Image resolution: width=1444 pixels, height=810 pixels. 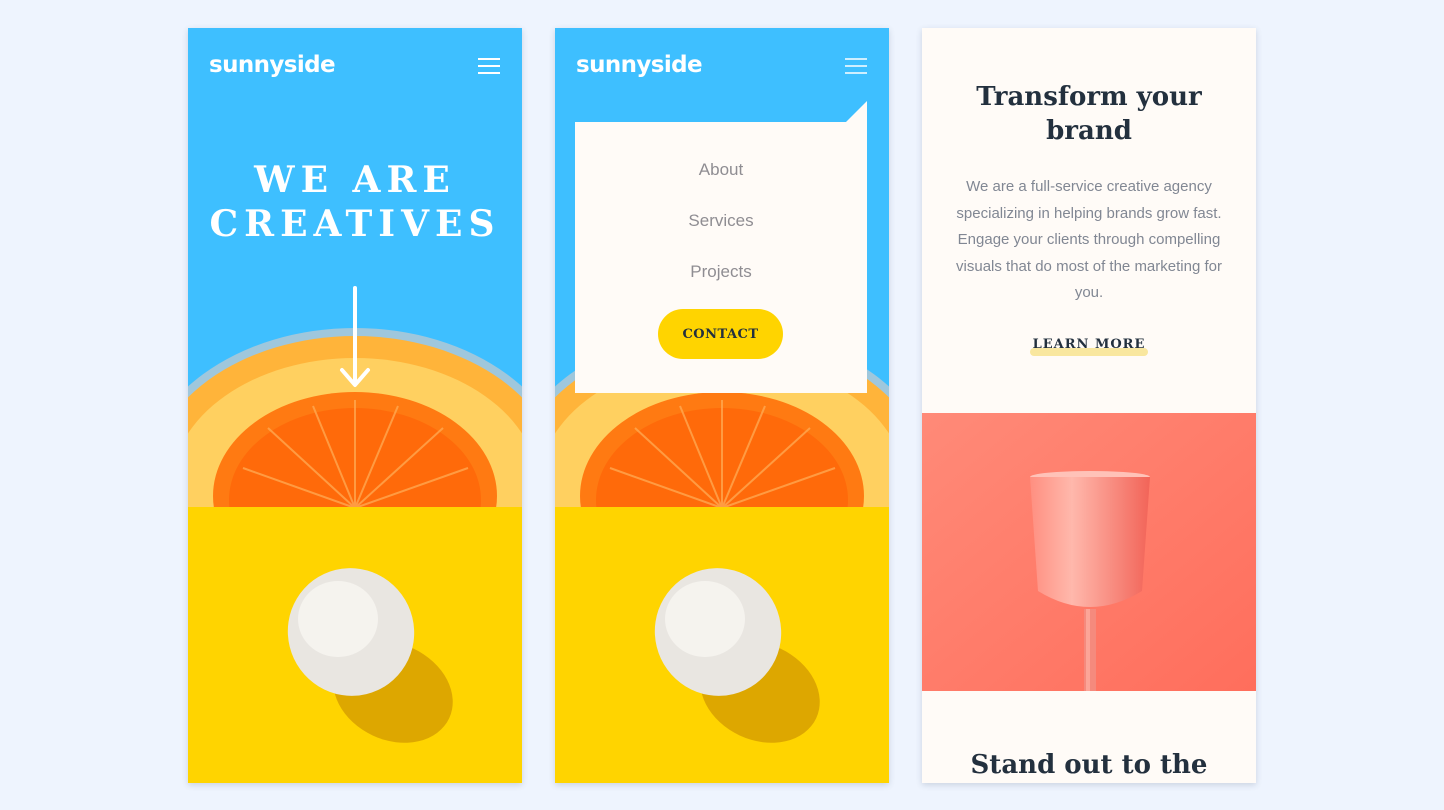 What do you see at coordinates (355, 224) in the screenshot?
I see `hero-title-line2: CREATIVES` at bounding box center [355, 224].